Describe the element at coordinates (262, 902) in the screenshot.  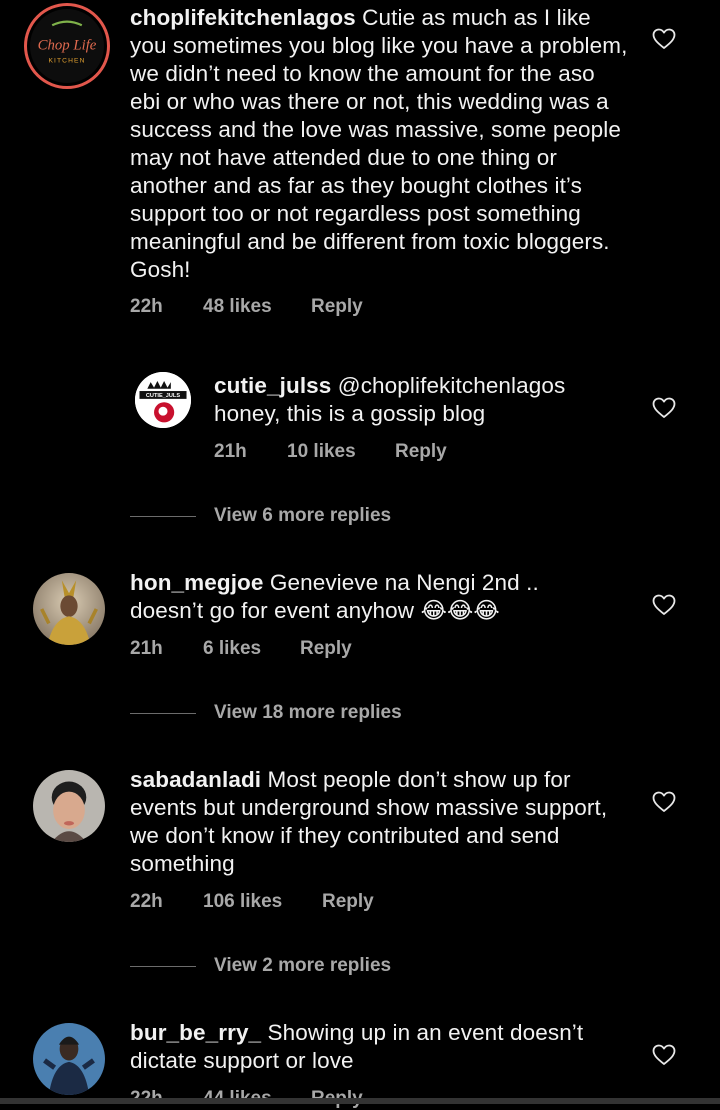
I see `likes-count: 106 likes` at that location.